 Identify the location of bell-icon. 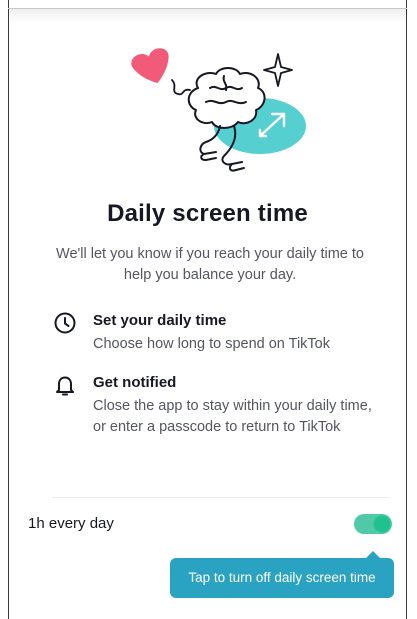
(65, 386).